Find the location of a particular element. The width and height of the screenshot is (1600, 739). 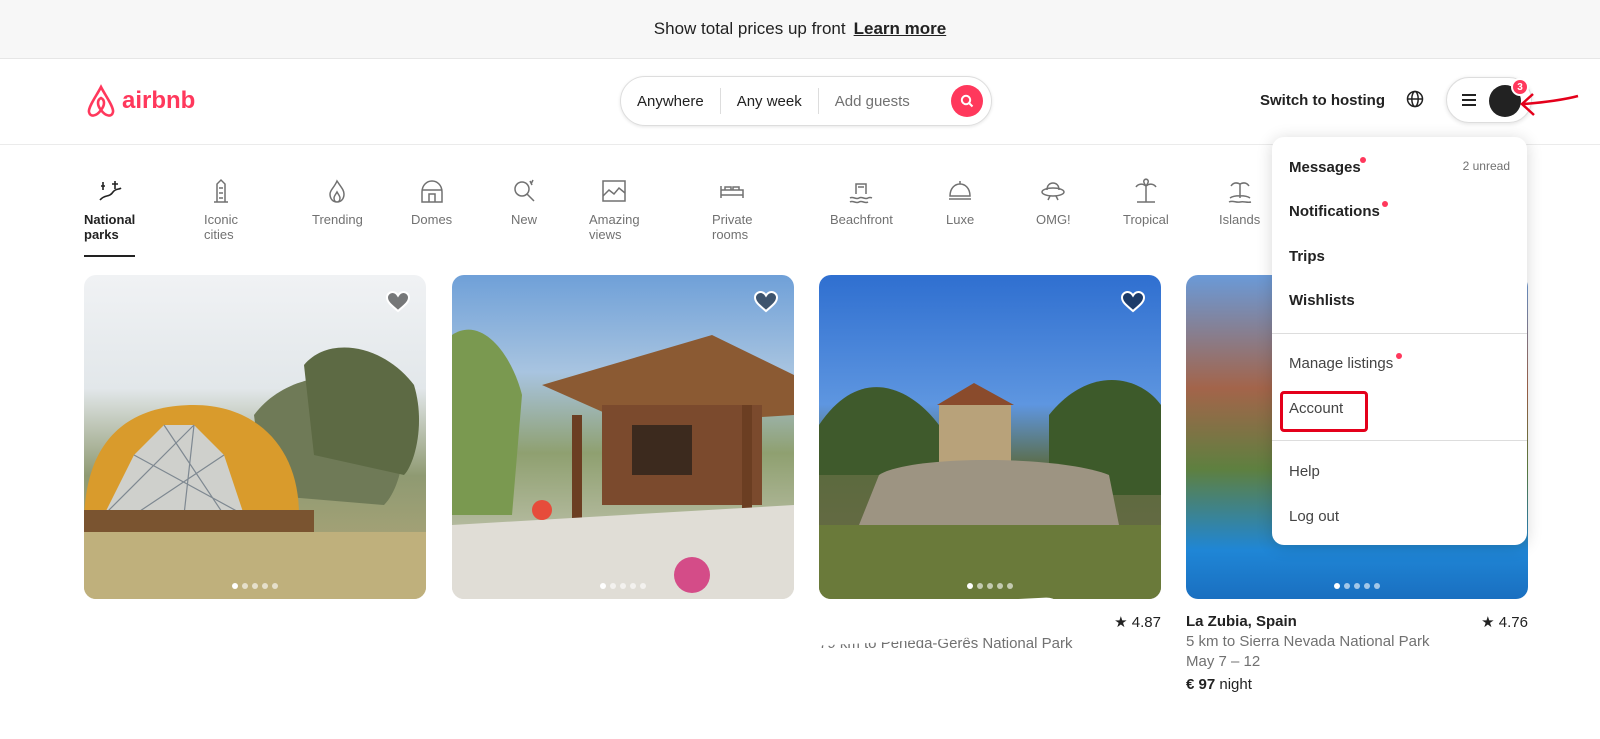

ufo-icon is located at coordinates (1053, 191).